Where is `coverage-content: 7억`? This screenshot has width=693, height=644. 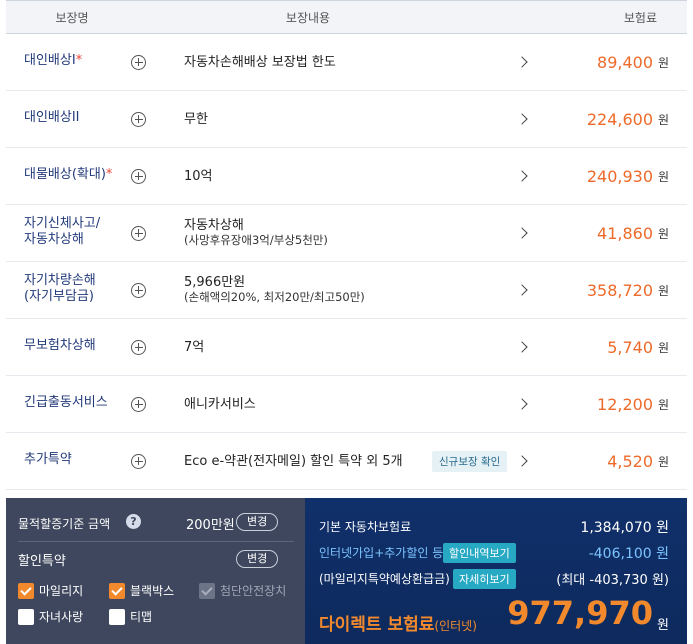
coverage-content: 7억 is located at coordinates (194, 347).